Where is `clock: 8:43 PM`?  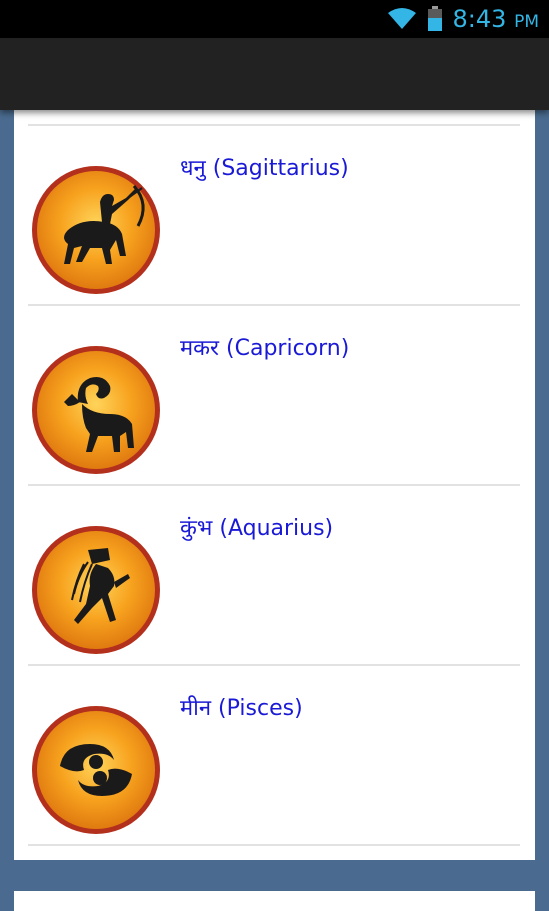
clock: 8:43 PM is located at coordinates (496, 19).